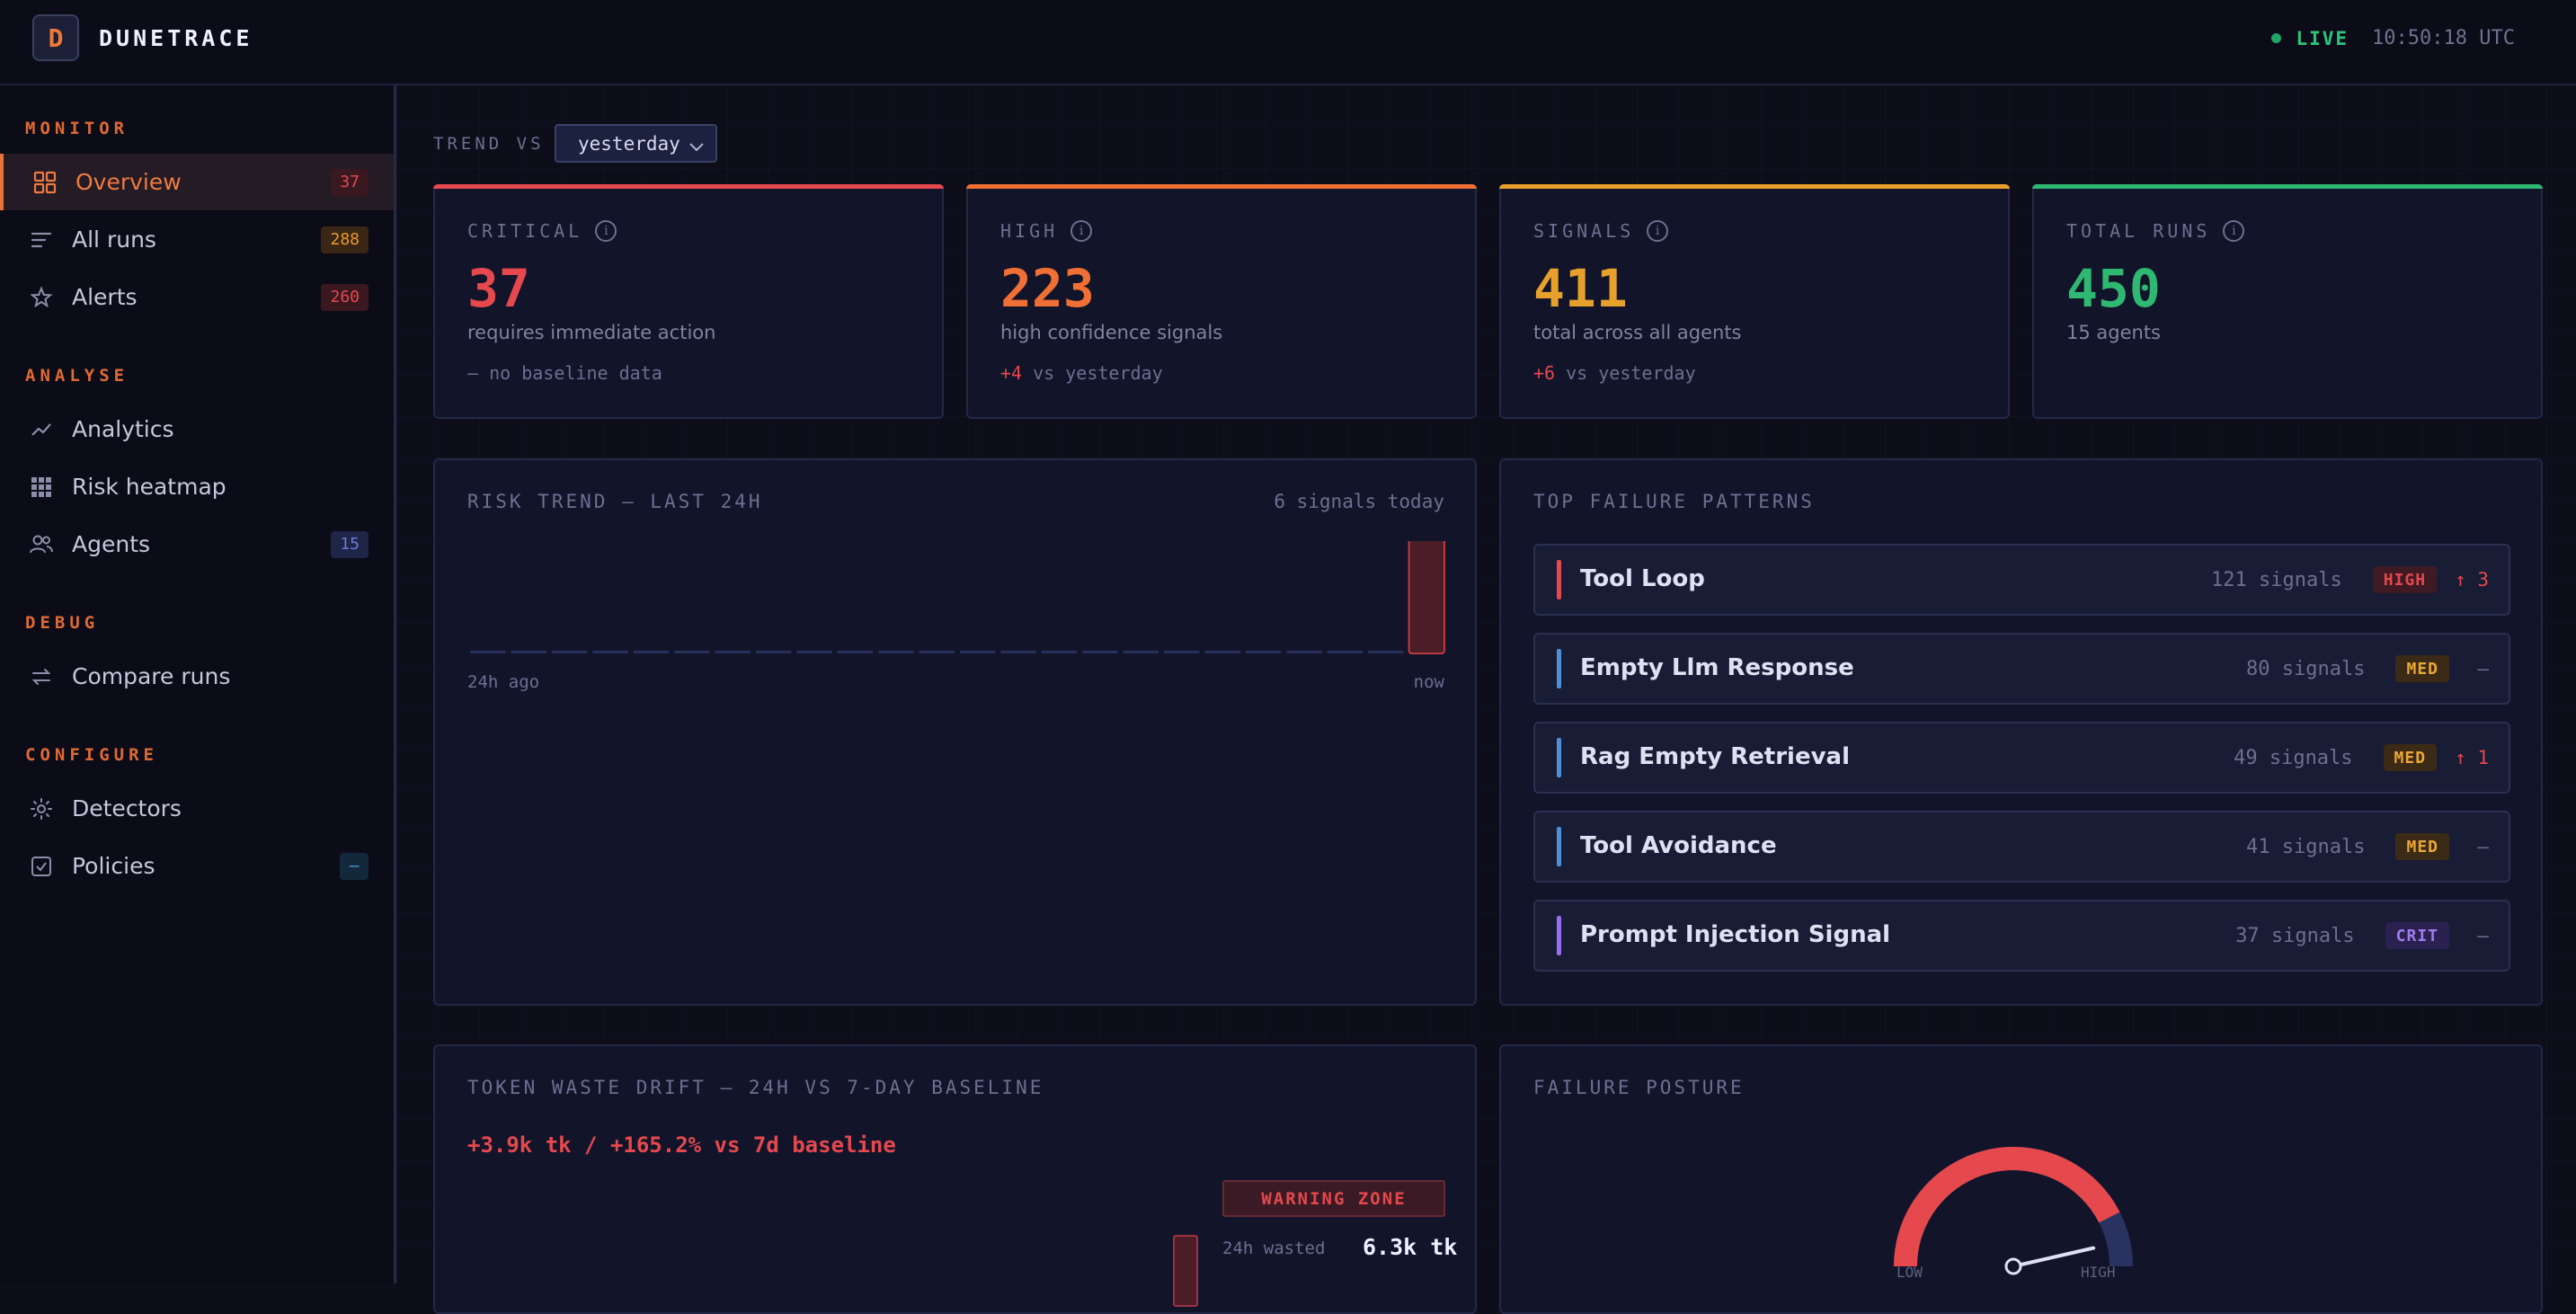 Image resolution: width=2576 pixels, height=1314 pixels. Describe the element at coordinates (2021, 669) in the screenshot. I see `failure-pattern-row: Empty Llm Response 80 signals MED —` at that location.